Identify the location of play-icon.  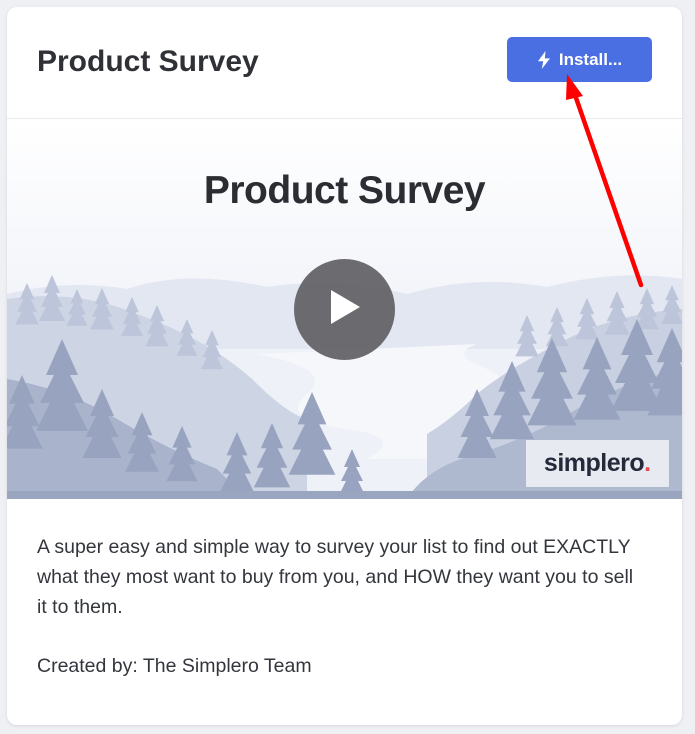
(345, 309).